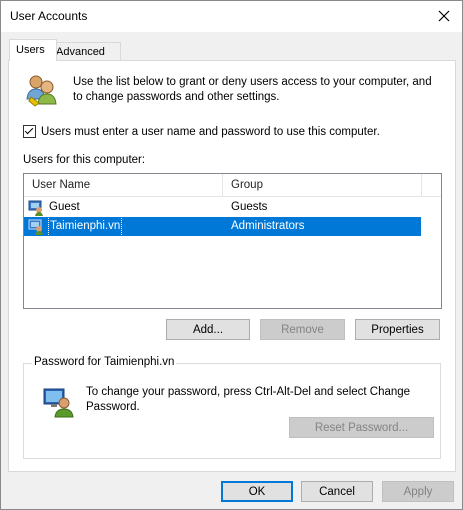 The height and width of the screenshot is (510, 463). What do you see at coordinates (49, 16) in the screenshot?
I see `window-title: User Accounts` at bounding box center [49, 16].